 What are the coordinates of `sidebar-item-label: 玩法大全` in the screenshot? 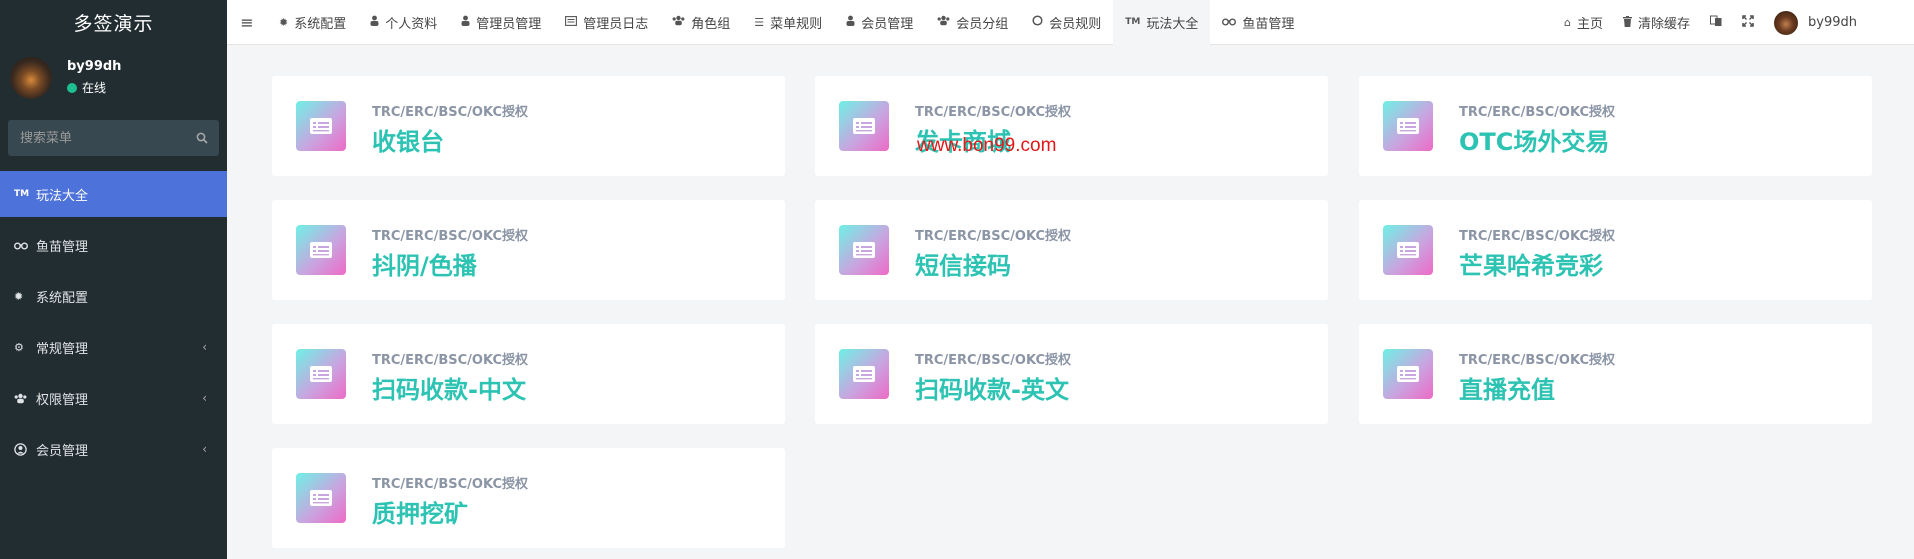 It's located at (62, 196).